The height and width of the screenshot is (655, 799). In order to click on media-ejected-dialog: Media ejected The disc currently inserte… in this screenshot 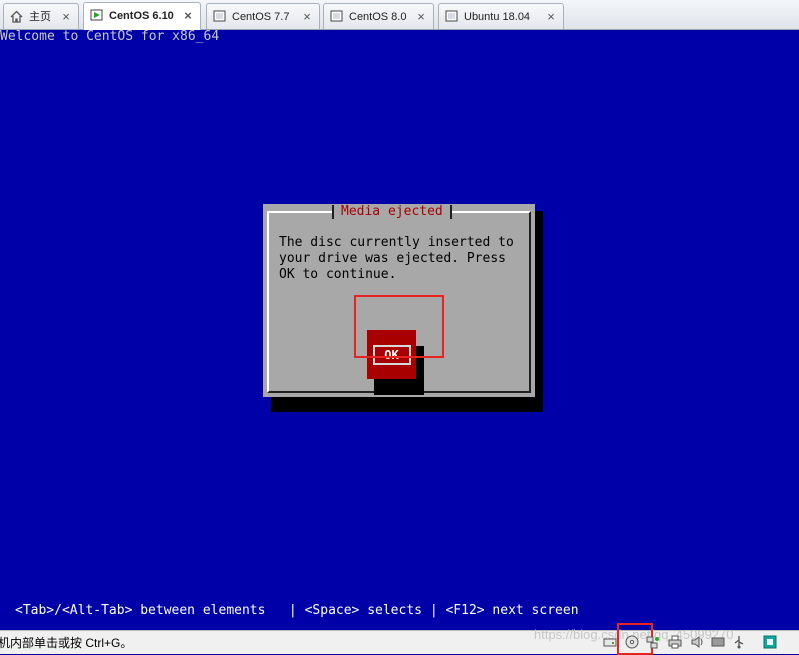, I will do `click(399, 300)`.